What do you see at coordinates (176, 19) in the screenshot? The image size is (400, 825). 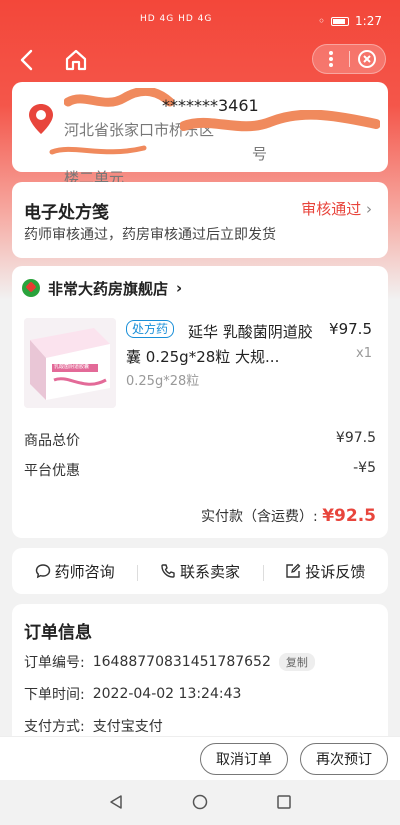 I see `signal-indicator: HD 4G HD 4G` at bounding box center [176, 19].